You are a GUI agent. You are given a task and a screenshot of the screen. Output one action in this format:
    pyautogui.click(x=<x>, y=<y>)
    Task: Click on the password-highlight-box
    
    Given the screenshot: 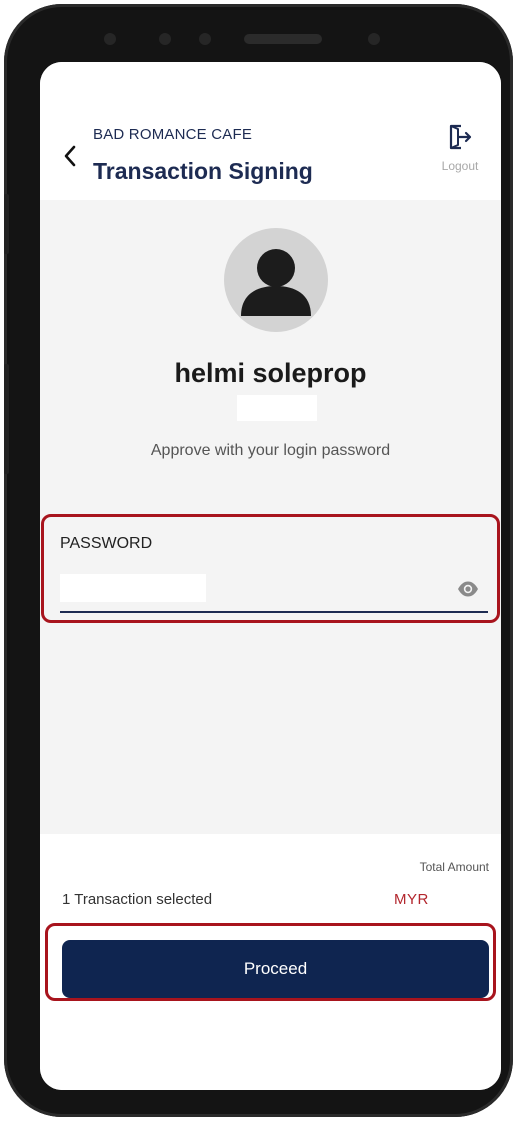 What is the action you would take?
    pyautogui.click(x=270, y=568)
    